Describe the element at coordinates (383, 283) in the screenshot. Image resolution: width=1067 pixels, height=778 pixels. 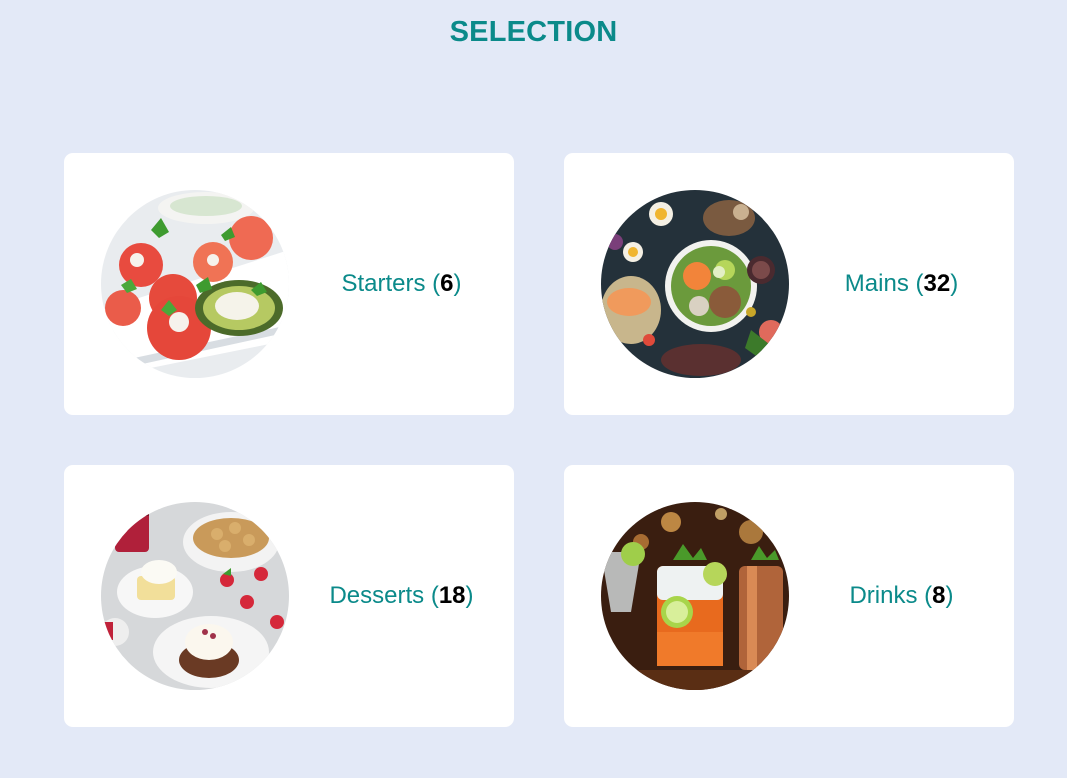
I see `category-name: Starters` at that location.